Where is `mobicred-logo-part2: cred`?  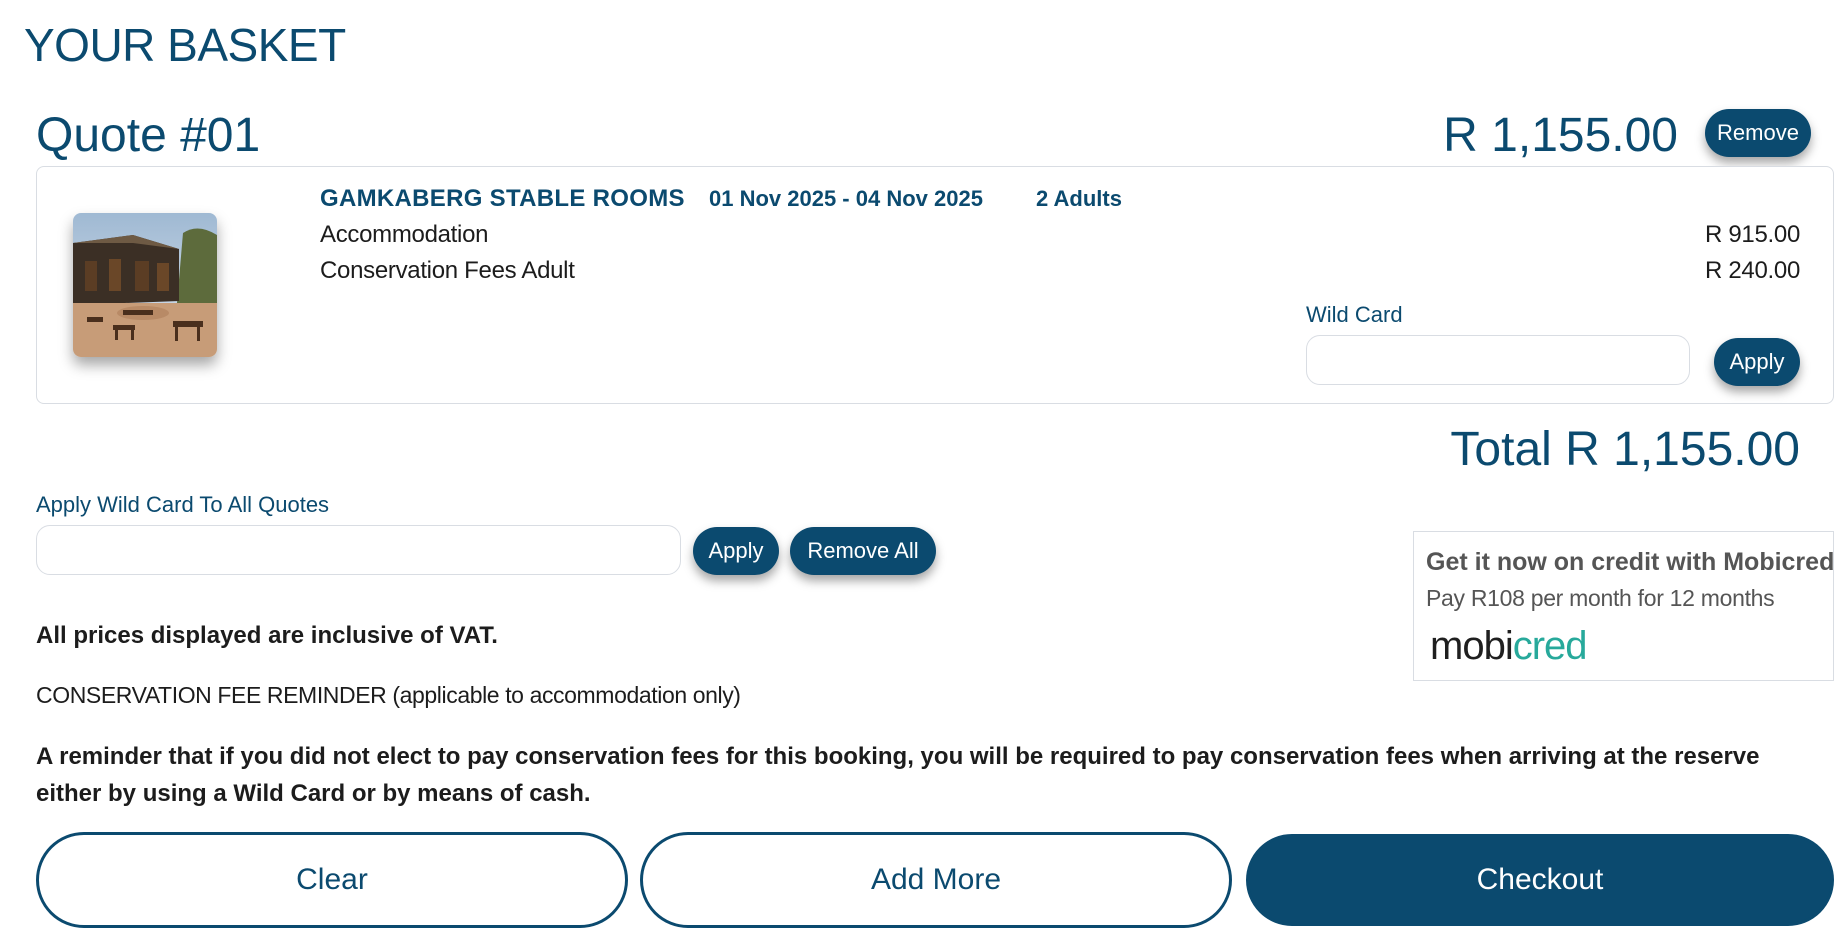 mobicred-logo-part2: cred is located at coordinates (1550, 646).